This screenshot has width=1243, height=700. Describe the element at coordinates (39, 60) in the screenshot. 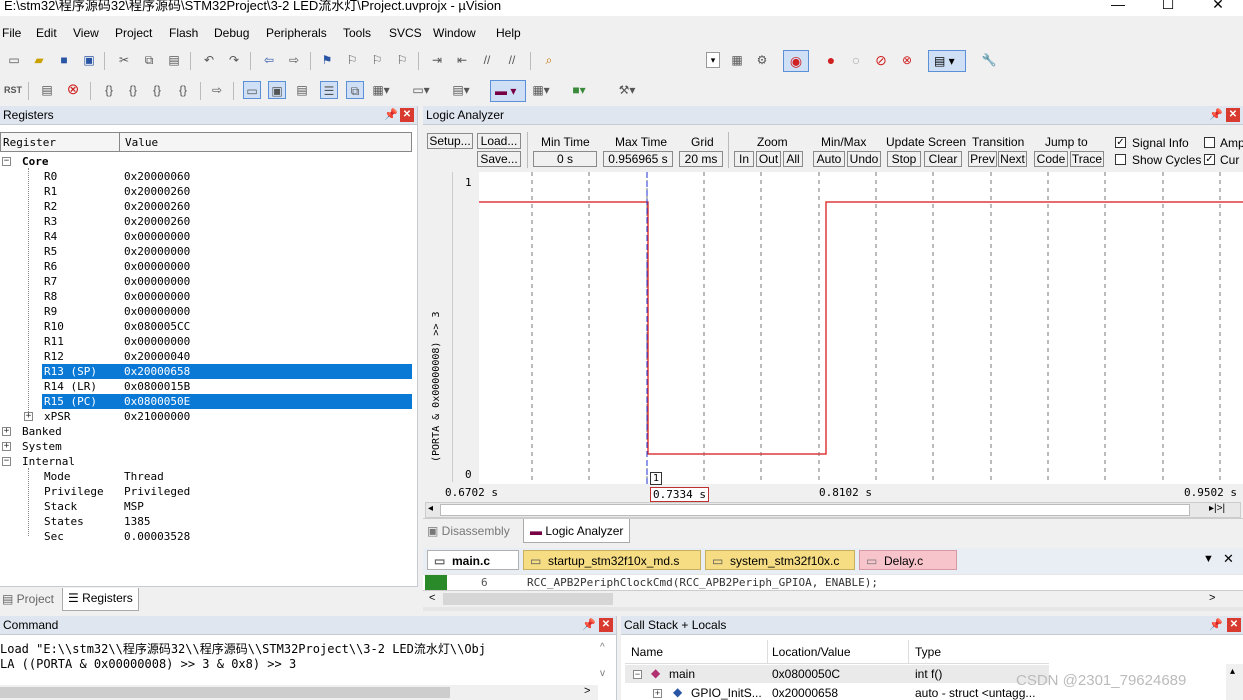

I see `open-folder-icon: ▰` at that location.